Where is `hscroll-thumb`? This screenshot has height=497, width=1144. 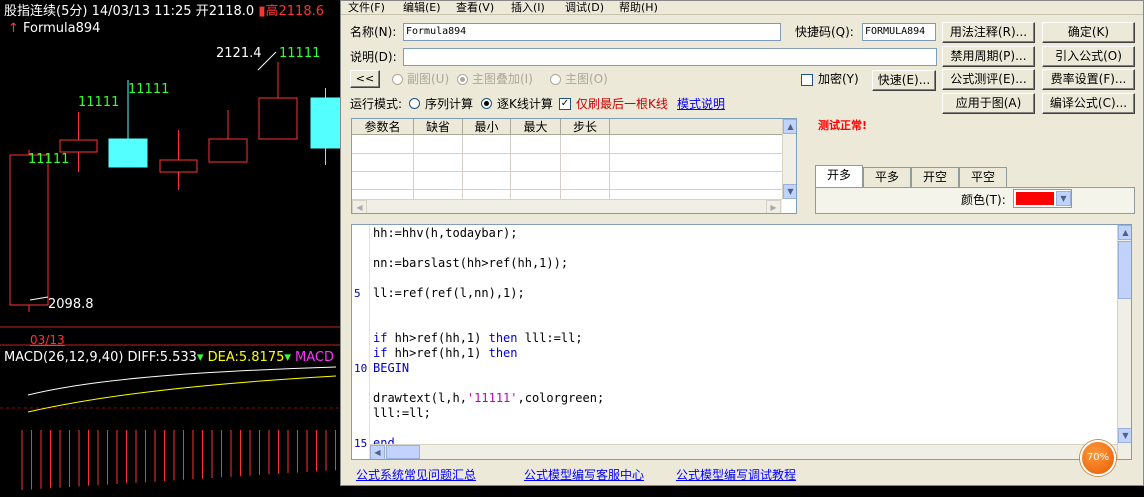 hscroll-thumb is located at coordinates (403, 452).